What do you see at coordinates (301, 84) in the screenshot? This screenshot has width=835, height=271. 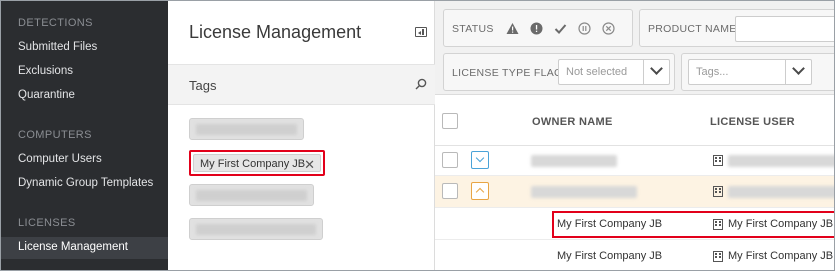 I see `tags-header: Tags` at bounding box center [301, 84].